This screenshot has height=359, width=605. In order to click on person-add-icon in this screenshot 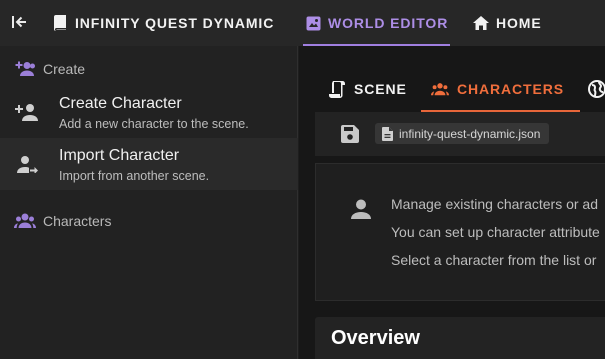, I will do `click(27, 112)`.